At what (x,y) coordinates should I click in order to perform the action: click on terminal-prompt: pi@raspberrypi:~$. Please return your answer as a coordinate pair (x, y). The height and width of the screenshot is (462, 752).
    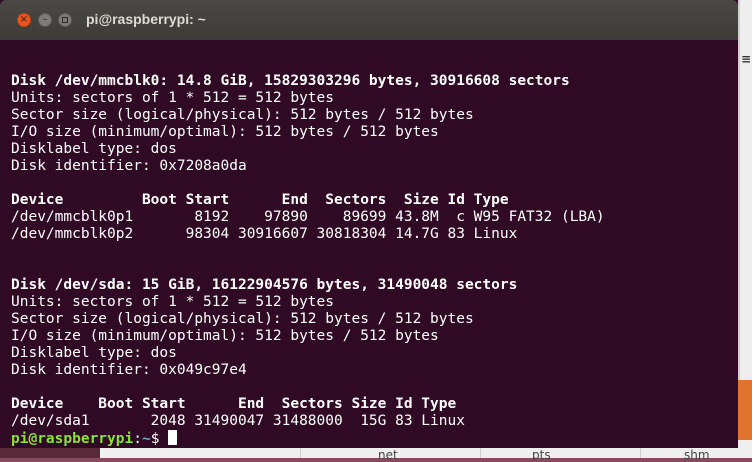
    Looking at the image, I should click on (374, 438).